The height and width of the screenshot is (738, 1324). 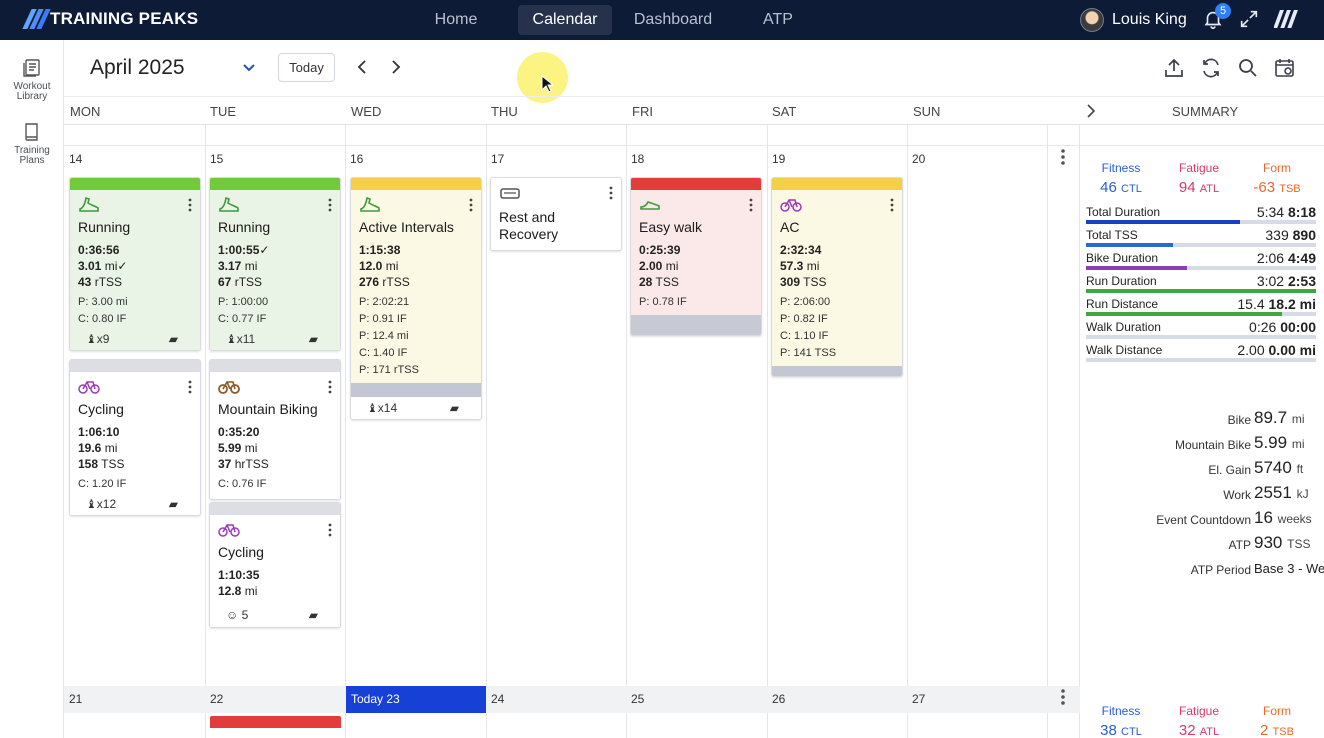 What do you see at coordinates (1092, 20) in the screenshot?
I see `avatar` at bounding box center [1092, 20].